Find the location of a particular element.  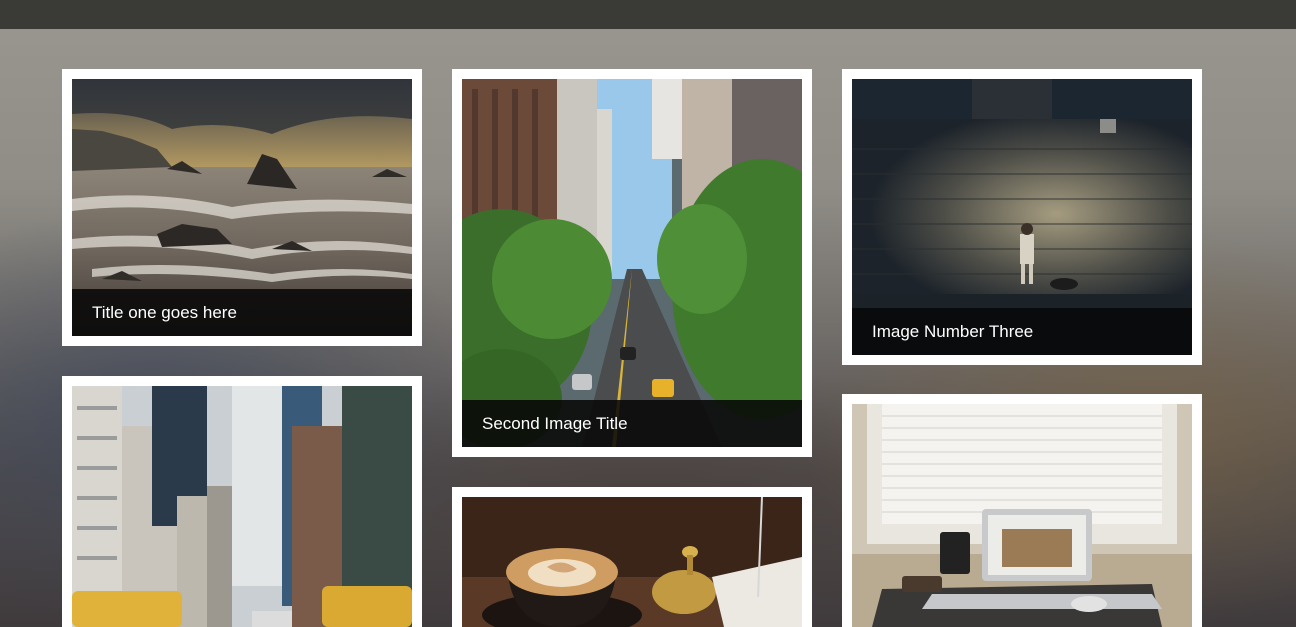

photo-child-dog: Image Number Three is located at coordinates (1022, 217).